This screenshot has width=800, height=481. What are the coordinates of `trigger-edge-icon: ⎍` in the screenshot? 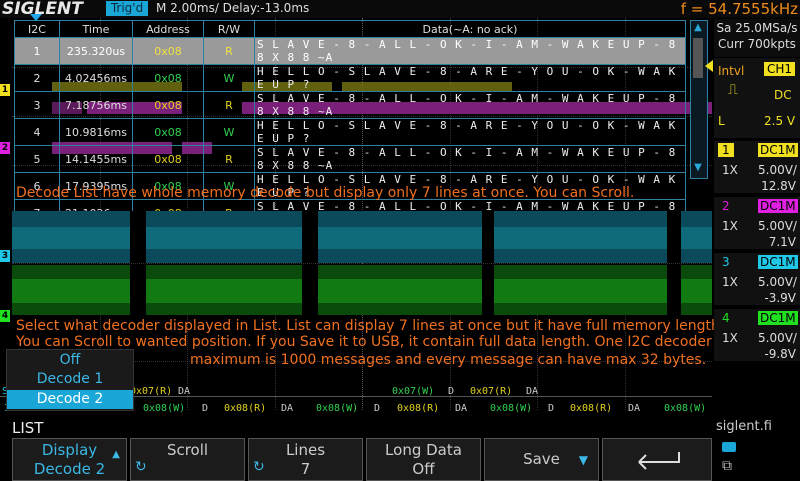 It's located at (733, 90).